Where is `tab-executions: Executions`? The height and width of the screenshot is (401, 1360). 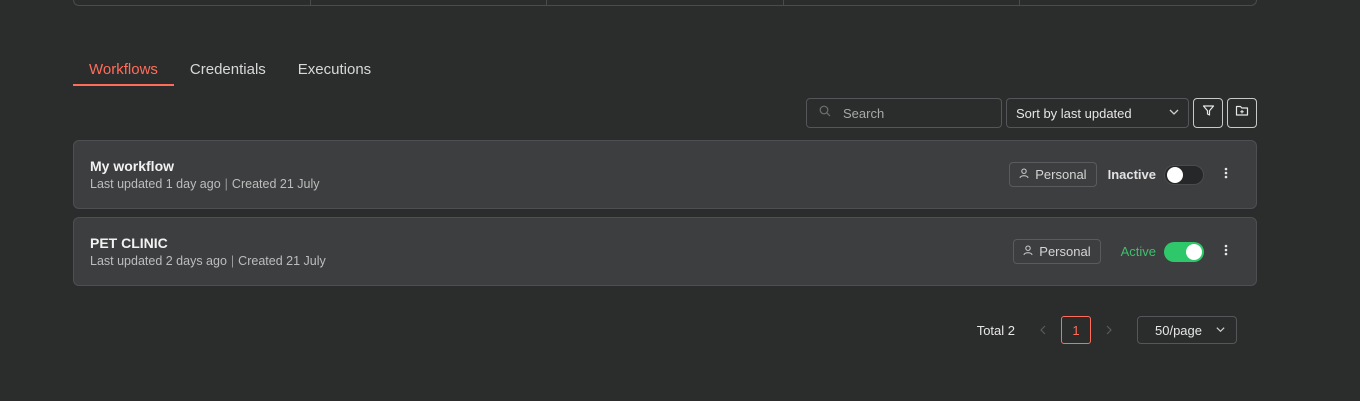
tab-executions: Executions is located at coordinates (334, 69).